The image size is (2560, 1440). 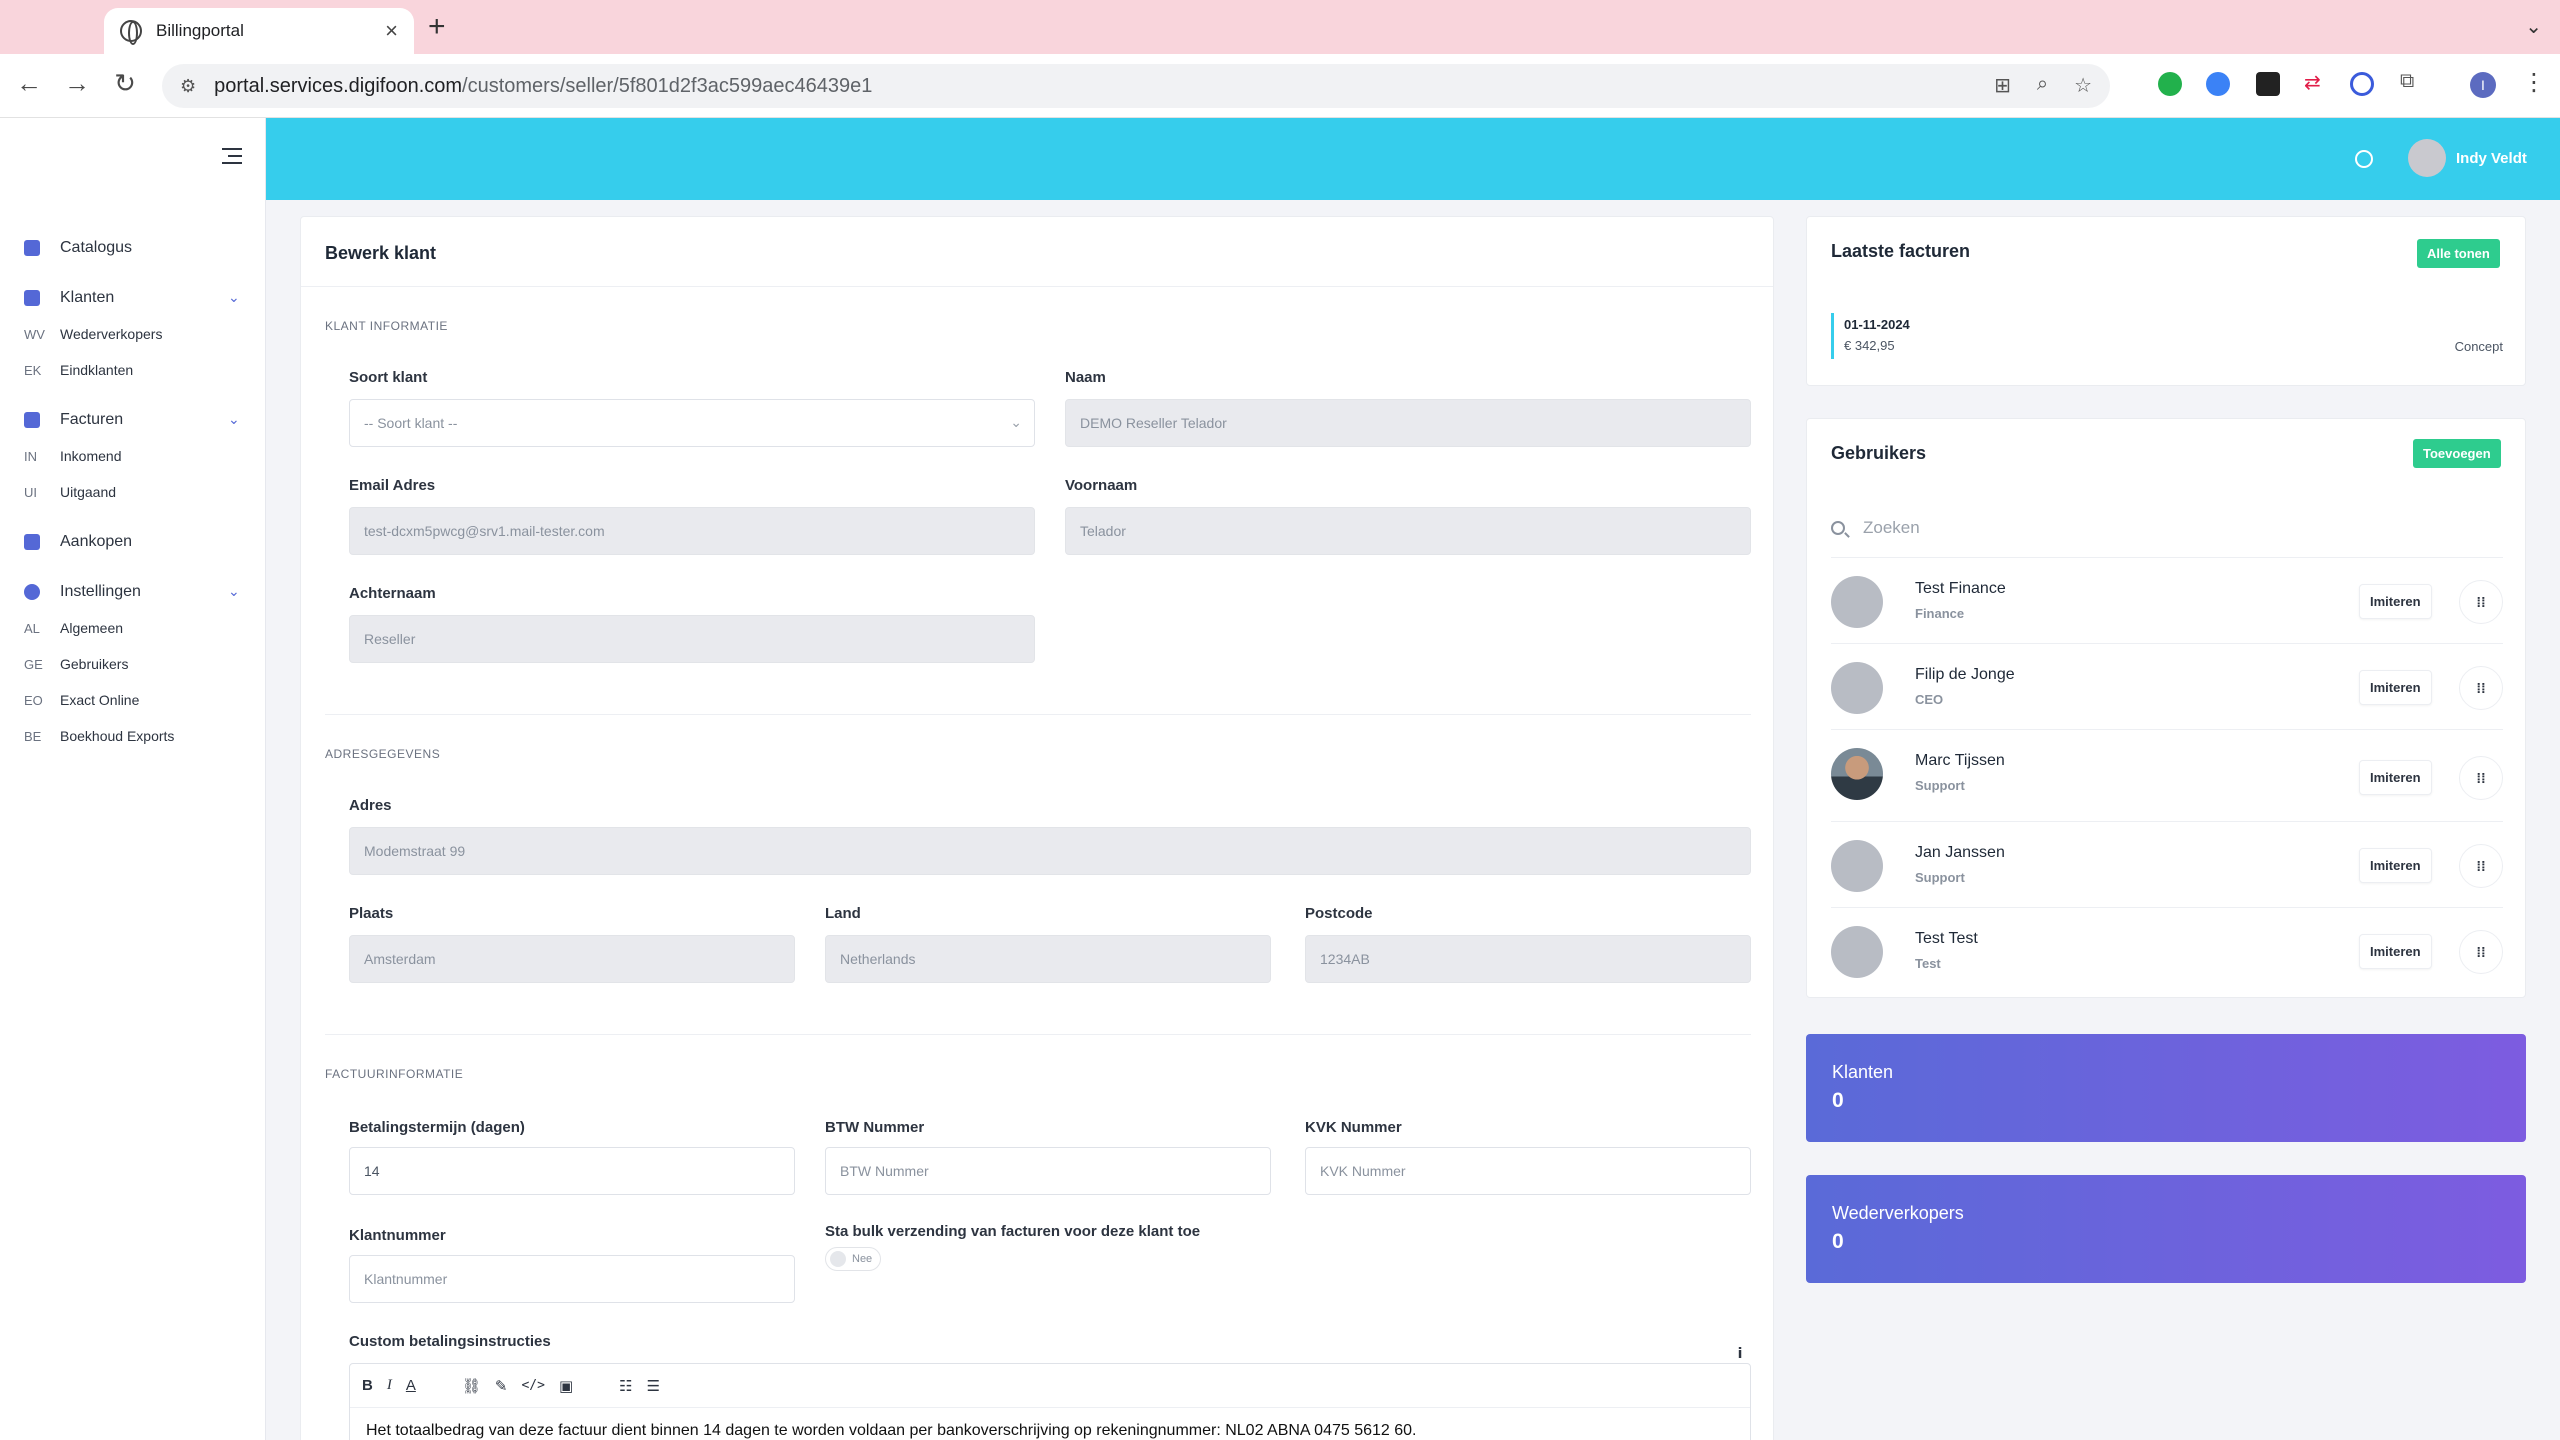 I want to click on close-icon: ×, so click(x=391, y=31).